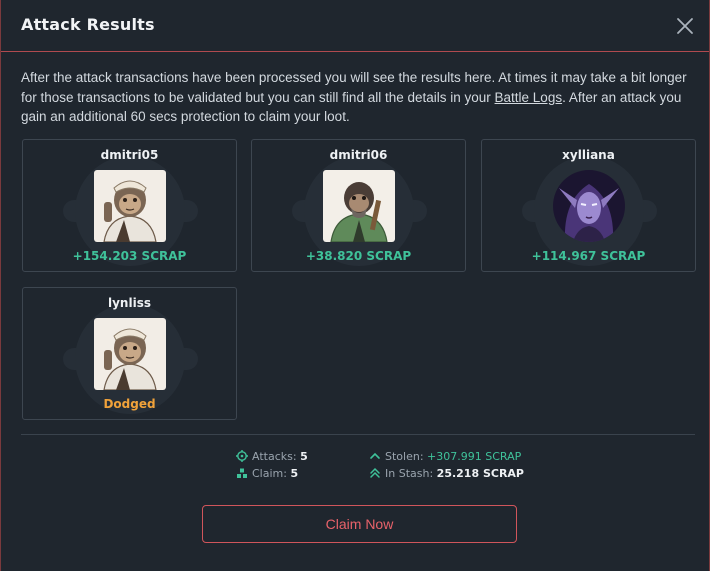 The image size is (710, 571). I want to click on target-name: xylliana, so click(588, 155).